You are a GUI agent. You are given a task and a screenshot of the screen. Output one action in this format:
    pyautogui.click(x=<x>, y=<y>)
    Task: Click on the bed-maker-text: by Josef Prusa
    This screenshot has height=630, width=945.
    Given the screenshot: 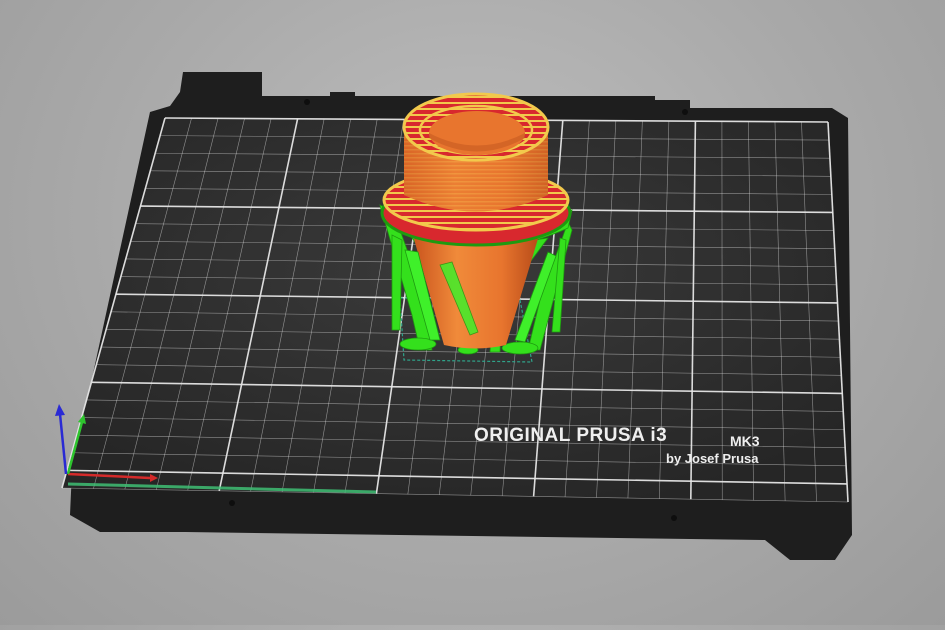 What is the action you would take?
    pyautogui.click(x=712, y=458)
    